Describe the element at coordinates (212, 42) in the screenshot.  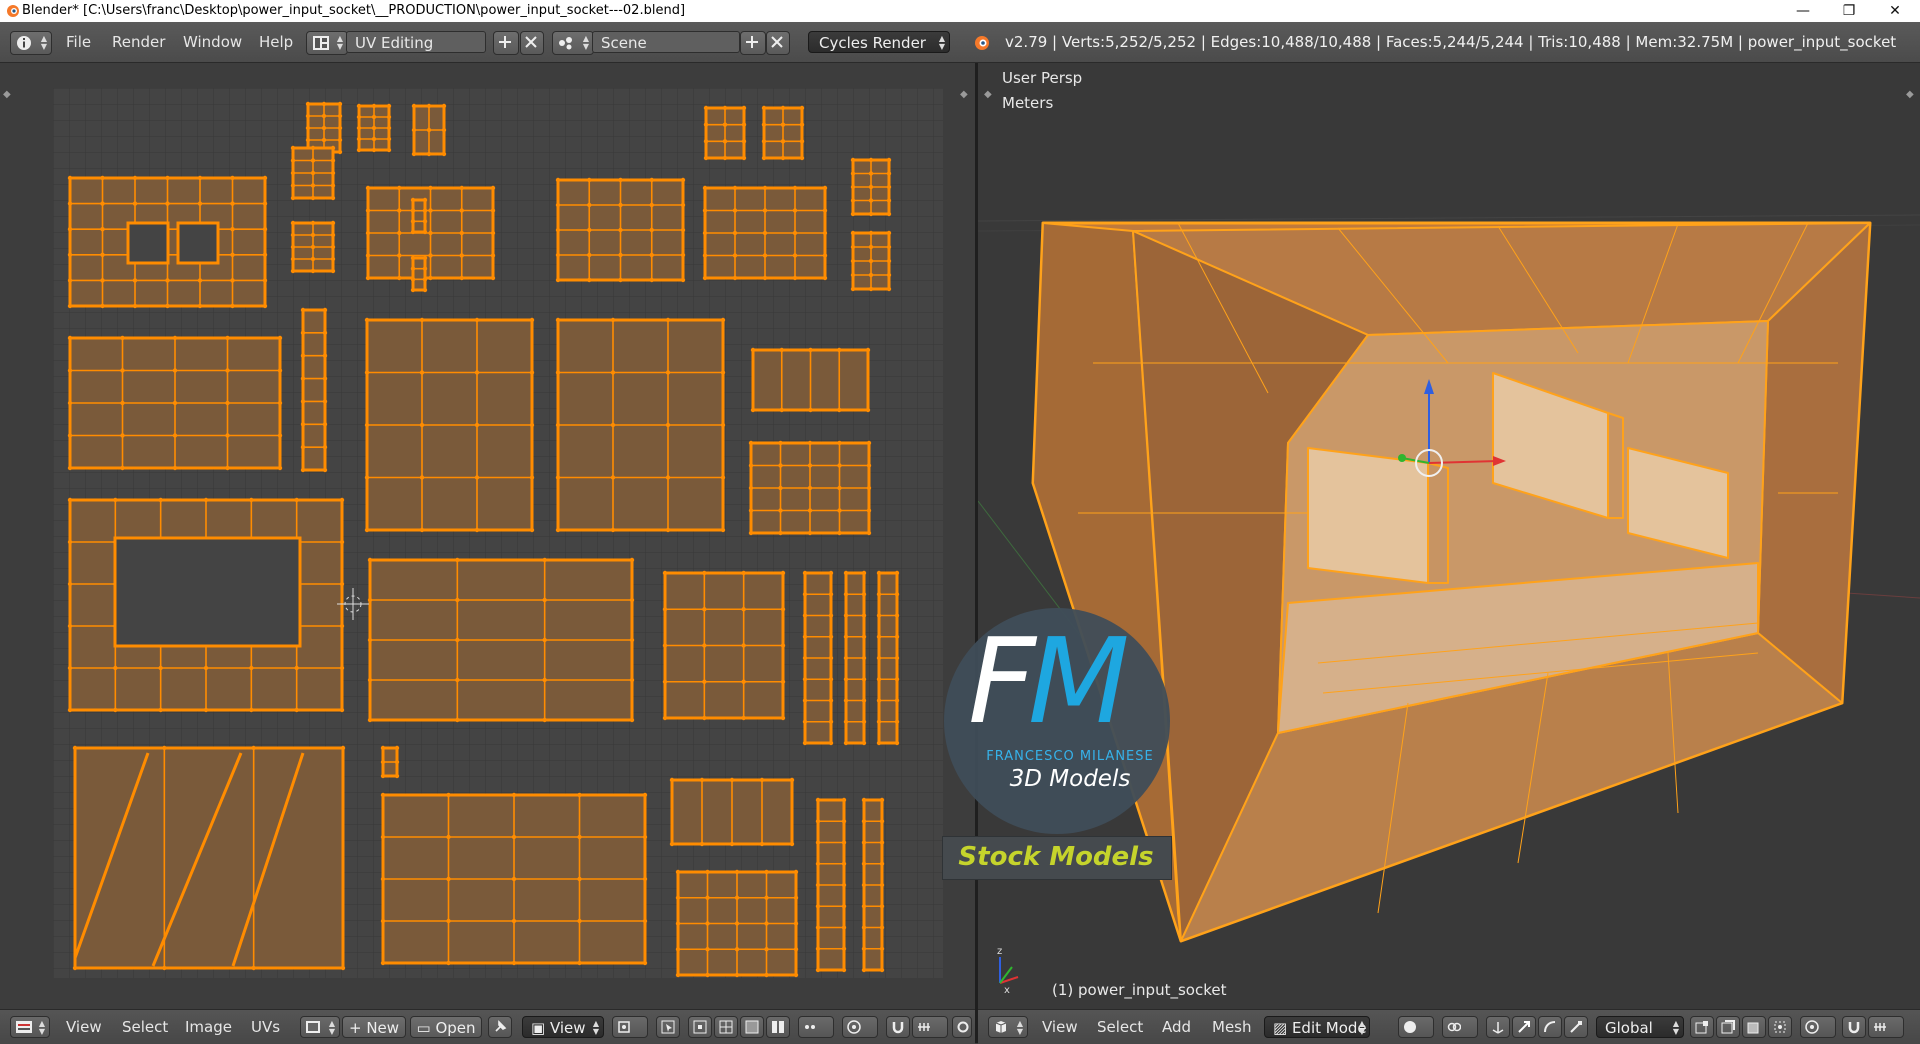
I see `menu-window: Window` at that location.